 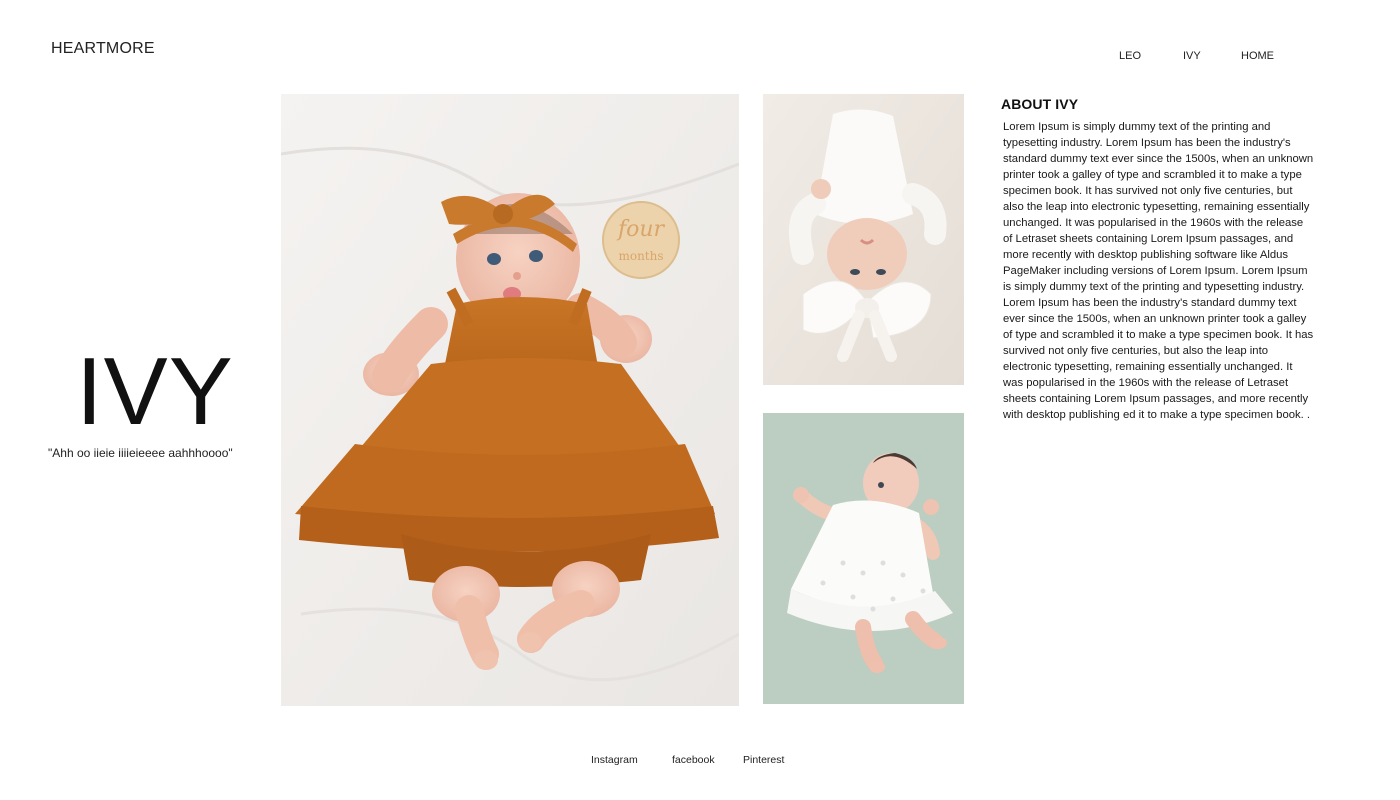 What do you see at coordinates (103, 49) in the screenshot?
I see `brand-logo: HEARTMORE` at bounding box center [103, 49].